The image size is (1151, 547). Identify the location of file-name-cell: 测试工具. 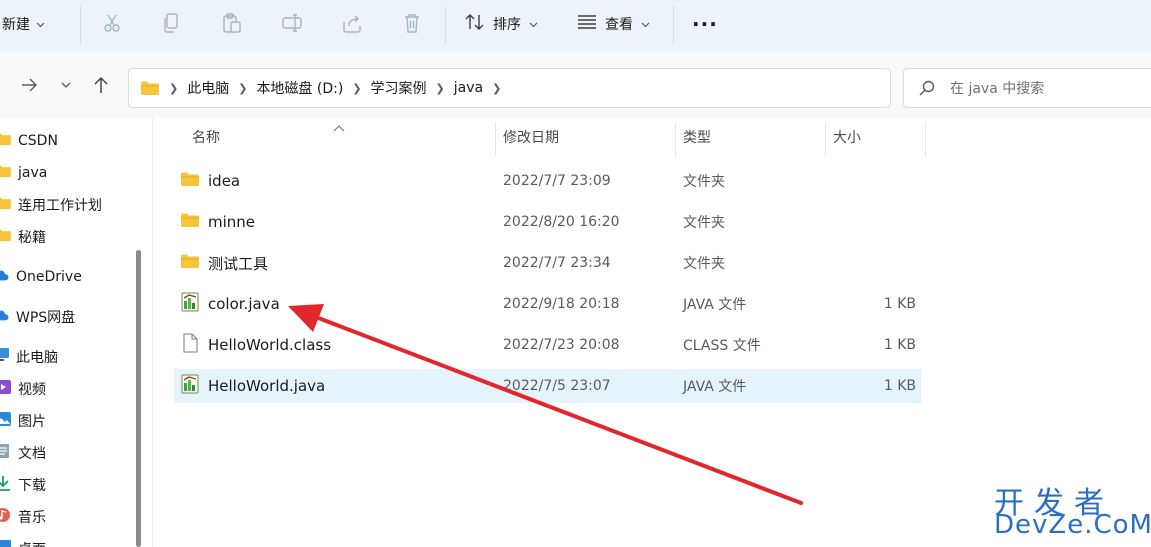
(224, 263).